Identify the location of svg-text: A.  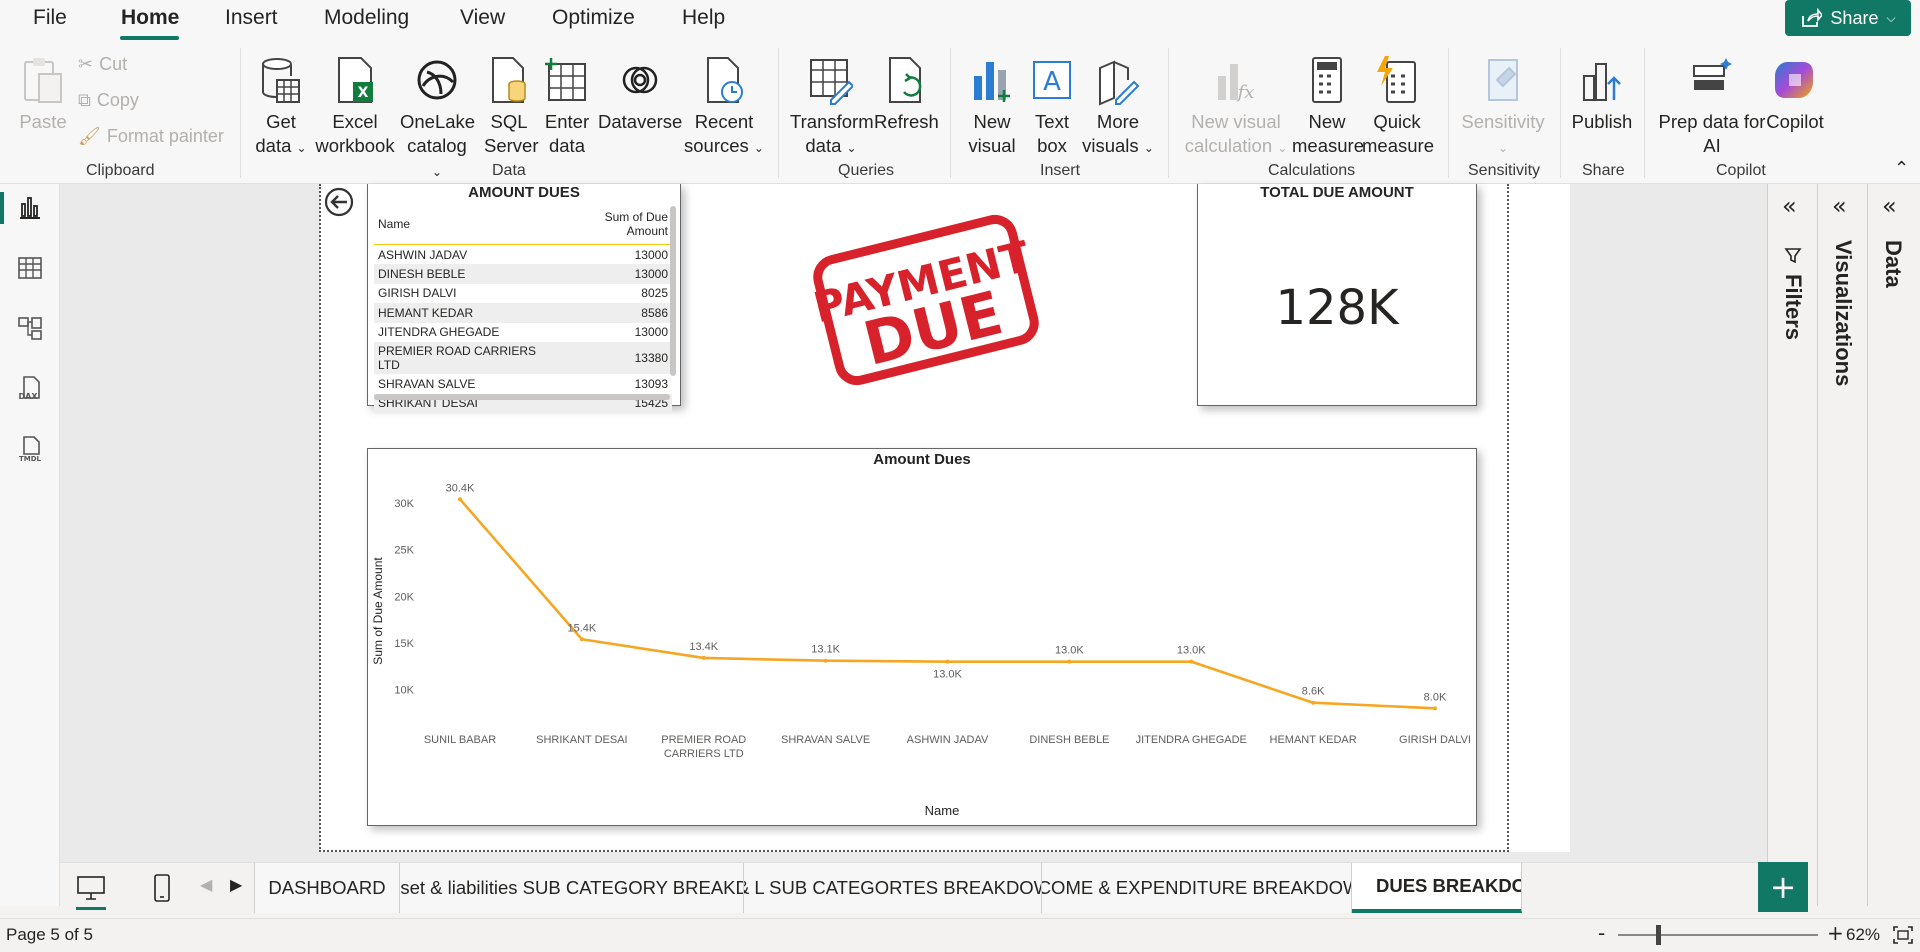
(1052, 82).